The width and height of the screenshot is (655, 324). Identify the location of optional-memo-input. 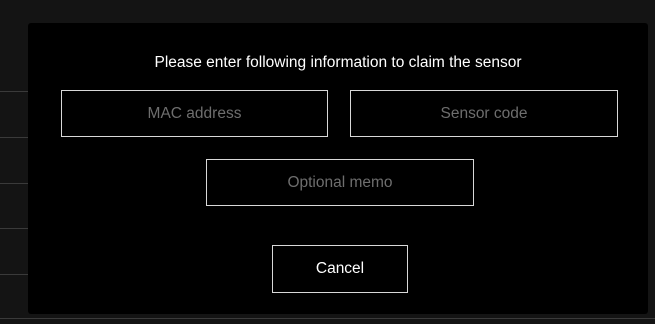
(340, 182).